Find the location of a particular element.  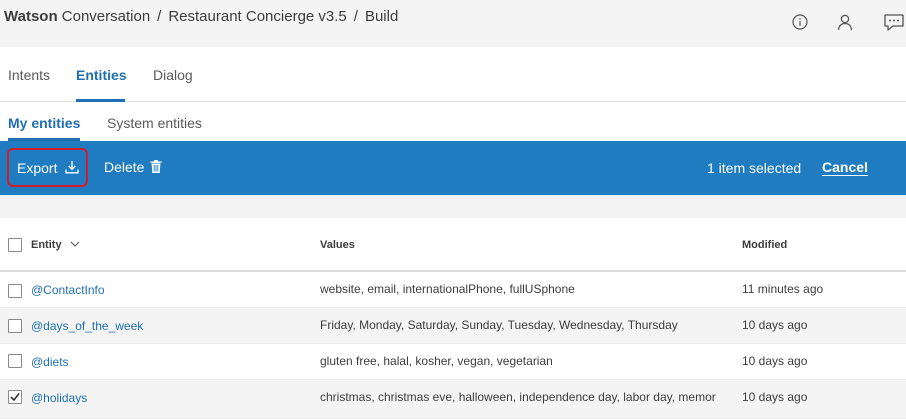

cancel-button: Cancel is located at coordinates (845, 167).